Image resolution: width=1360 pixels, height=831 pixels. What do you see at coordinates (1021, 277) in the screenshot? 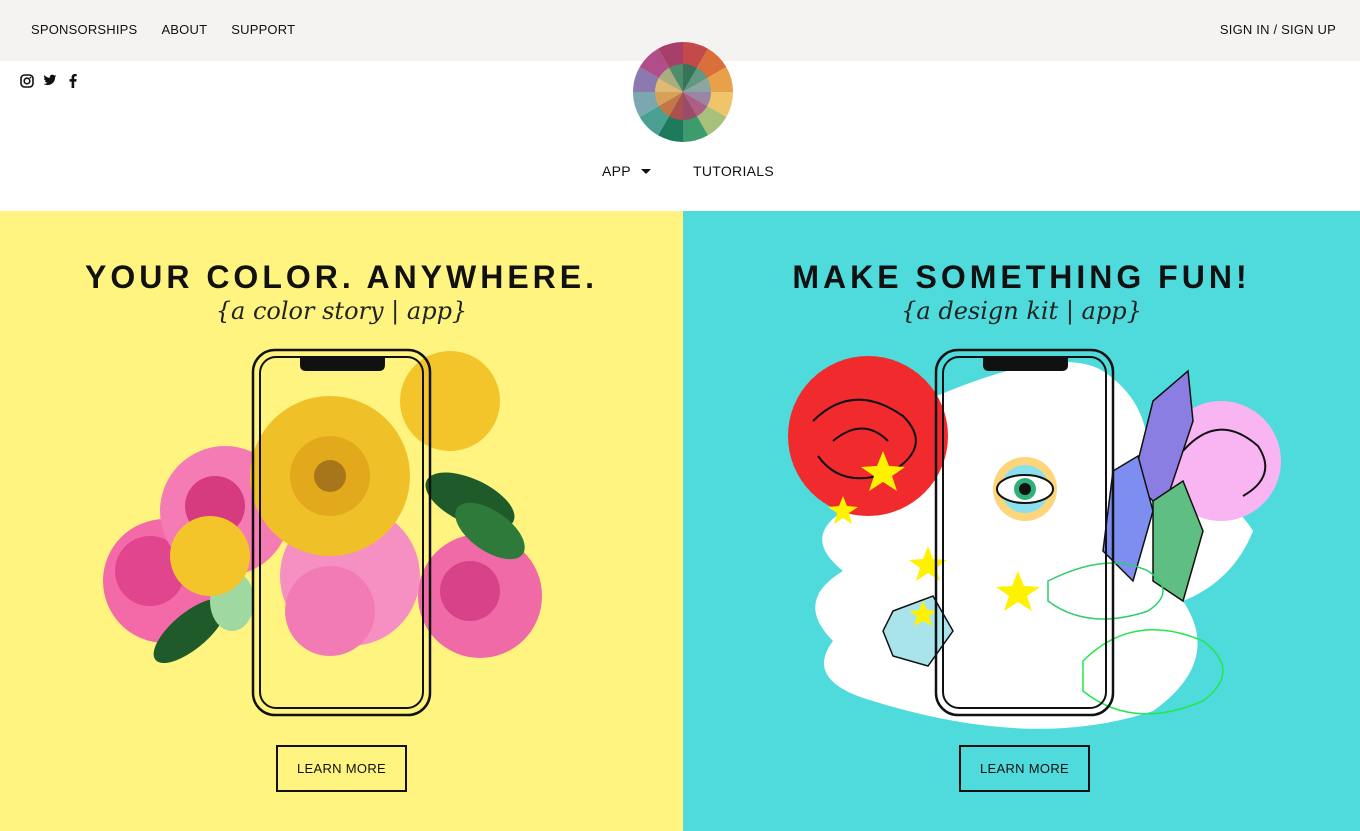
I see `panel-title: MAKE SOMETHING FUN!` at bounding box center [1021, 277].